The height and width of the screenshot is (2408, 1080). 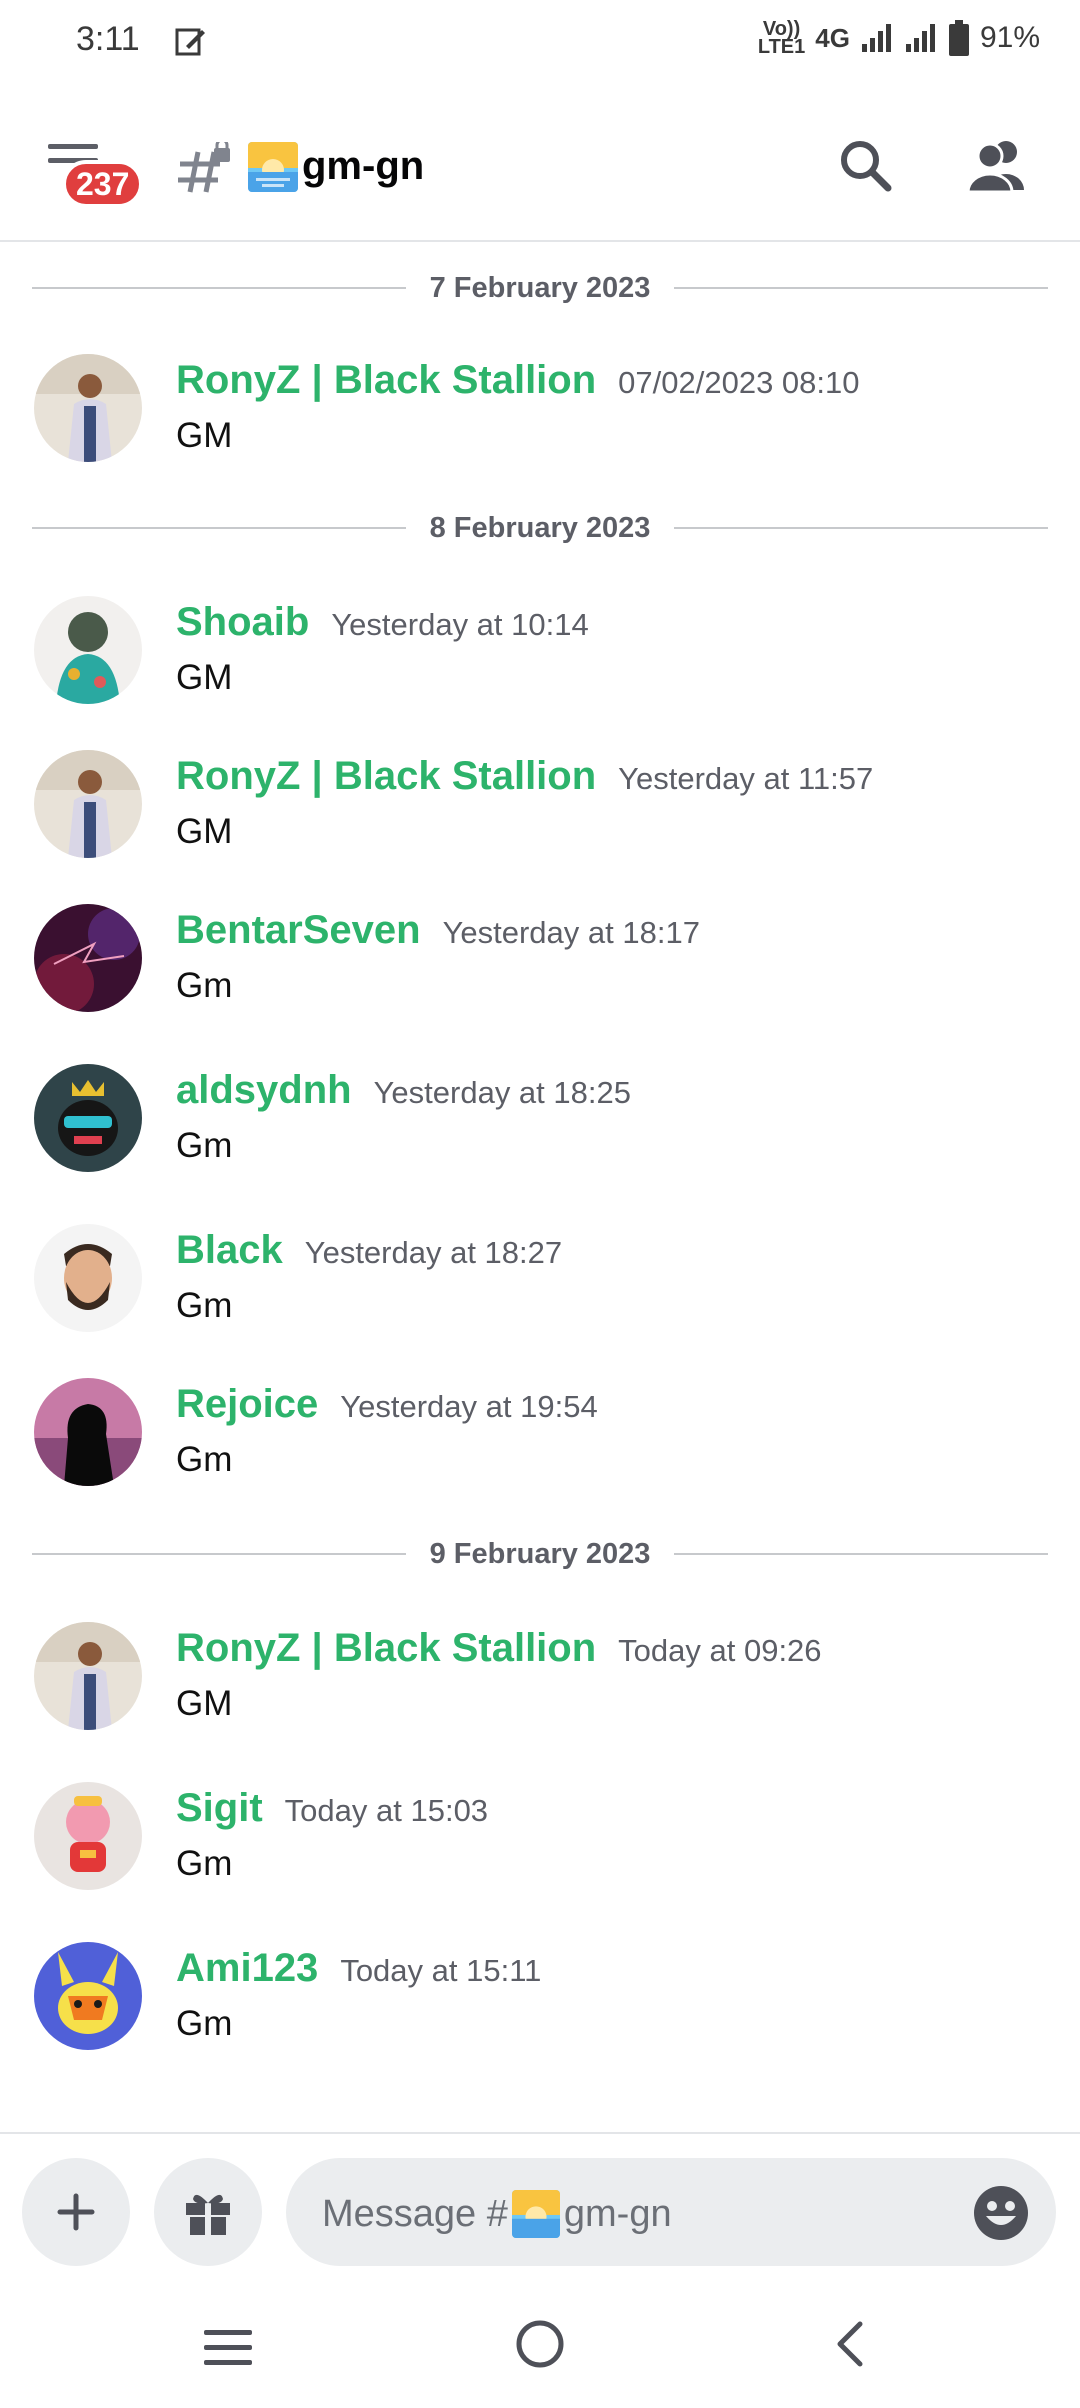 I want to click on message-author: Ami123 Today at 15:11, so click(x=358, y=1968).